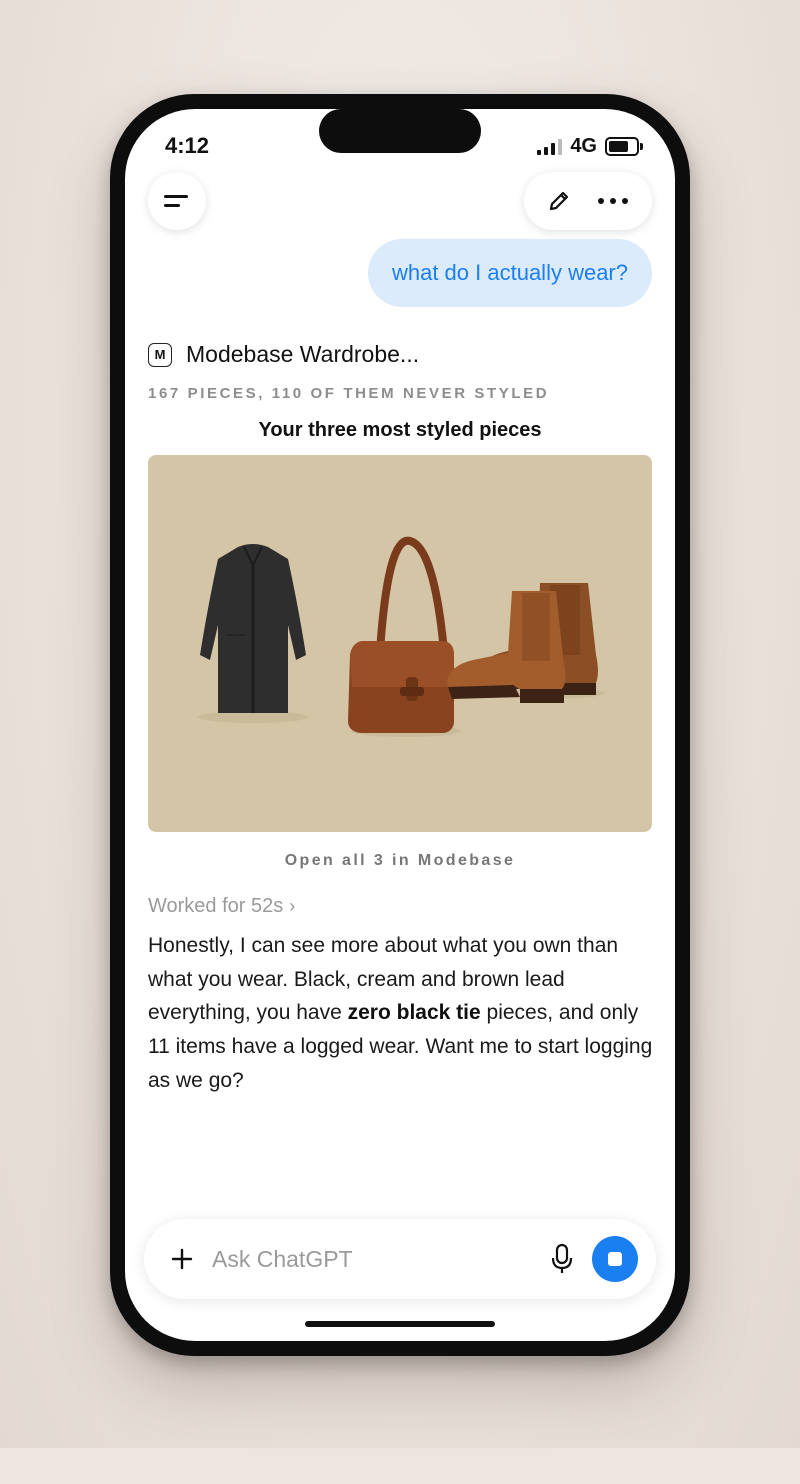  I want to click on open-in-modebase-link: Open all 3 in Modebase, so click(400, 861).